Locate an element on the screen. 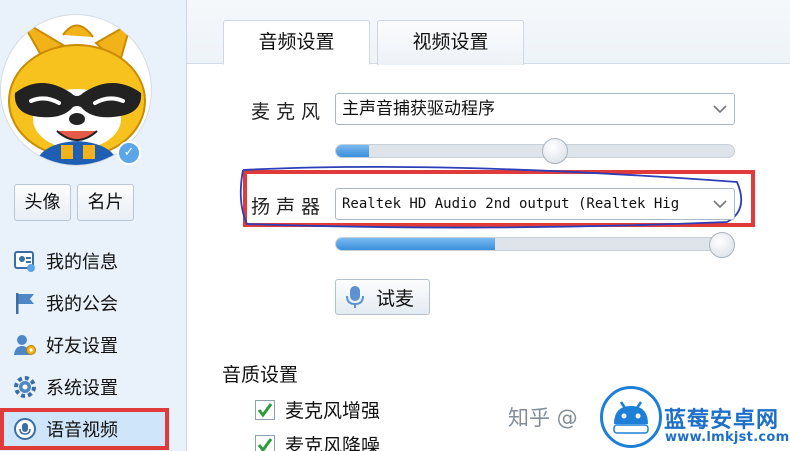 The image size is (790, 451). mic-enhance-option: 麦克风增强 is located at coordinates (317, 409).